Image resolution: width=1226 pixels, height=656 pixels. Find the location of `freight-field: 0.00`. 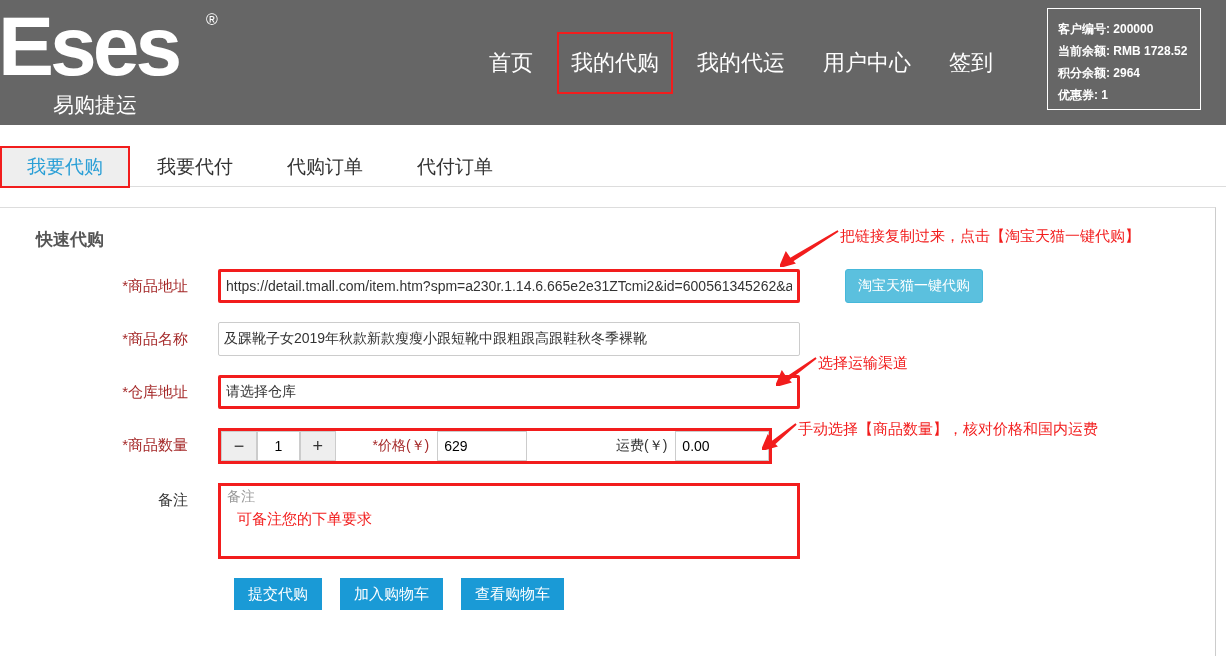

freight-field: 0.00 is located at coordinates (722, 446).